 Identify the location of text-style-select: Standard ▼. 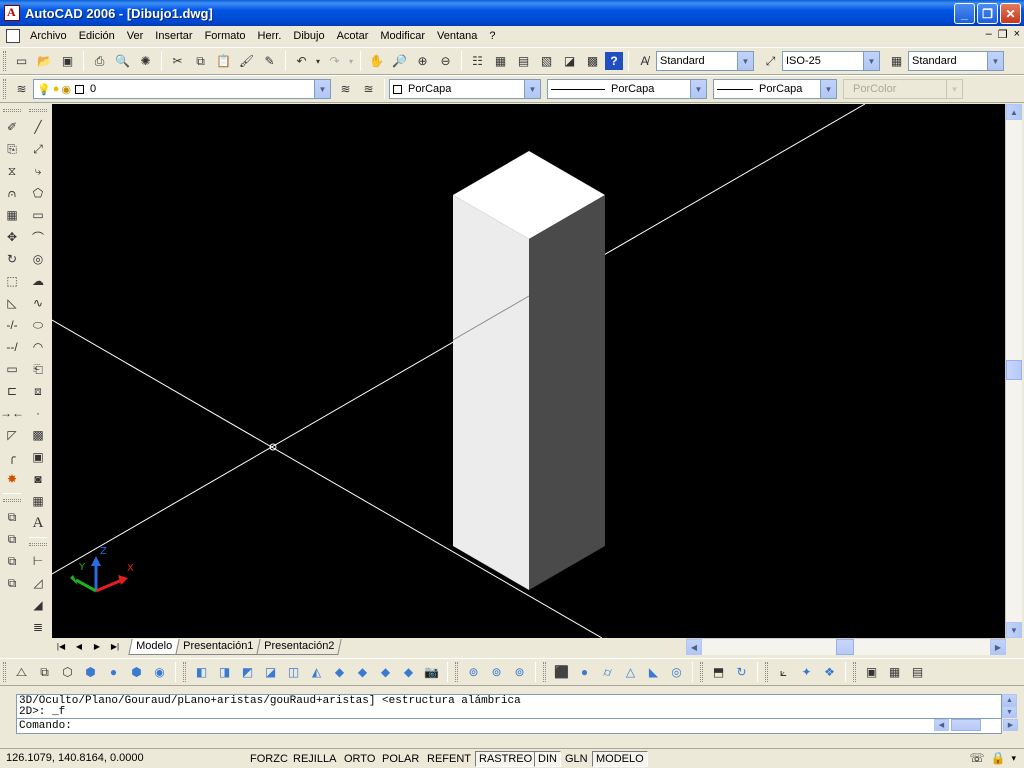
(705, 61).